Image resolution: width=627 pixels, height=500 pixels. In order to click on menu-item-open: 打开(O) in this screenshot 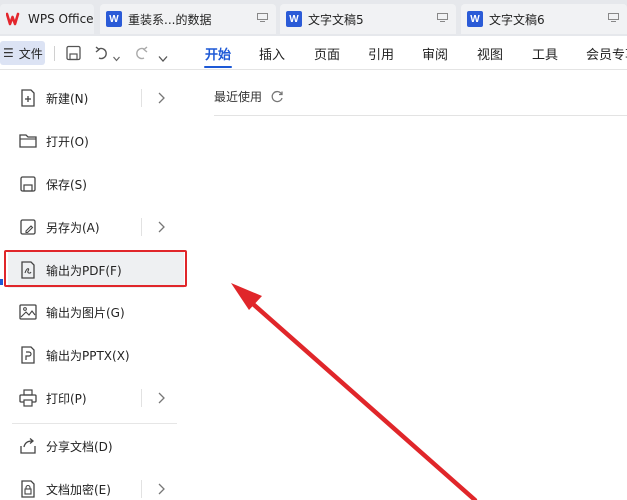, I will do `click(96, 141)`.